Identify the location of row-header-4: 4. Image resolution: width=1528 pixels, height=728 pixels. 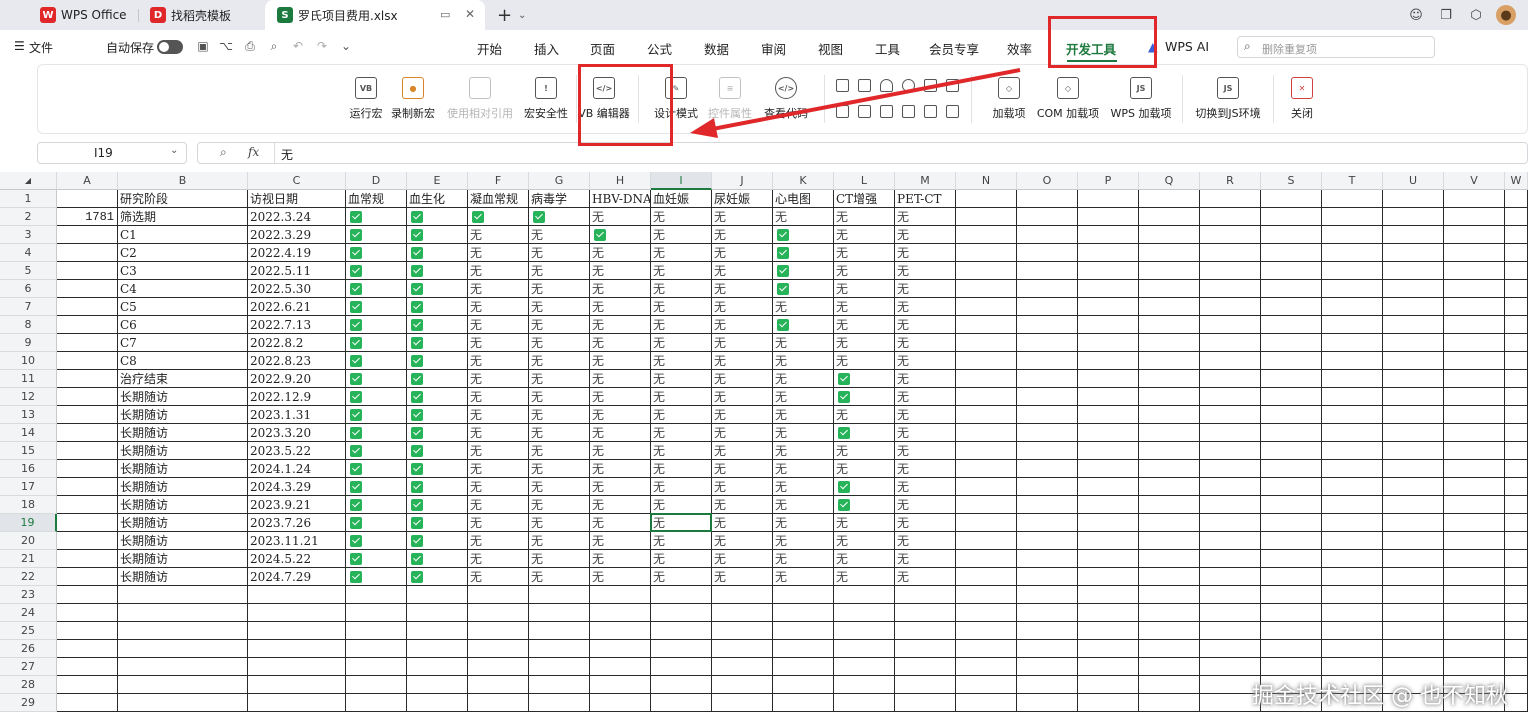
(28, 253).